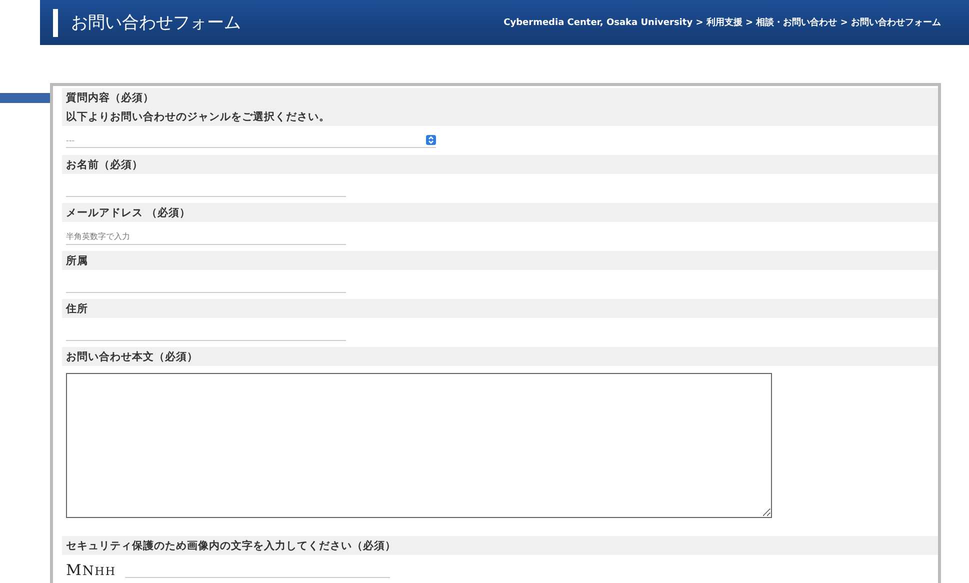 This screenshot has height=583, width=969. What do you see at coordinates (110, 97) in the screenshot?
I see `field-label: 質問内容（必須）` at bounding box center [110, 97].